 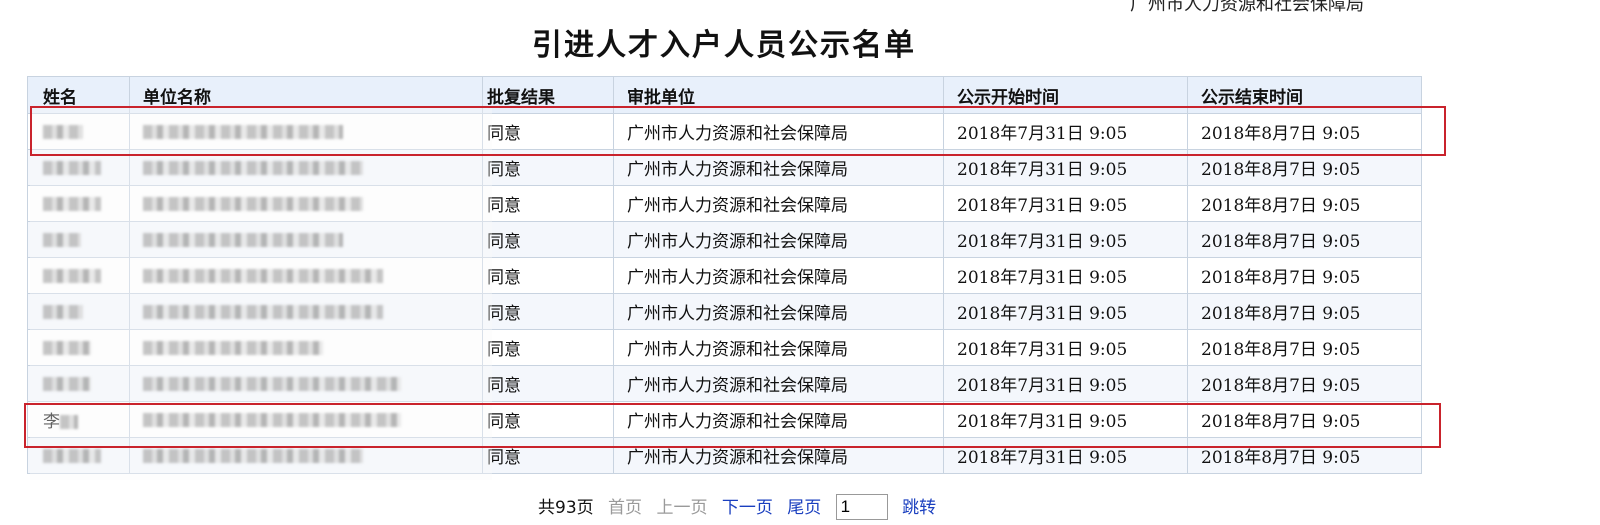 I want to click on table-header-row: 姓名 单位名称 批复结果 审批单位 公示开始时间 公示结束时间, so click(x=724, y=95).